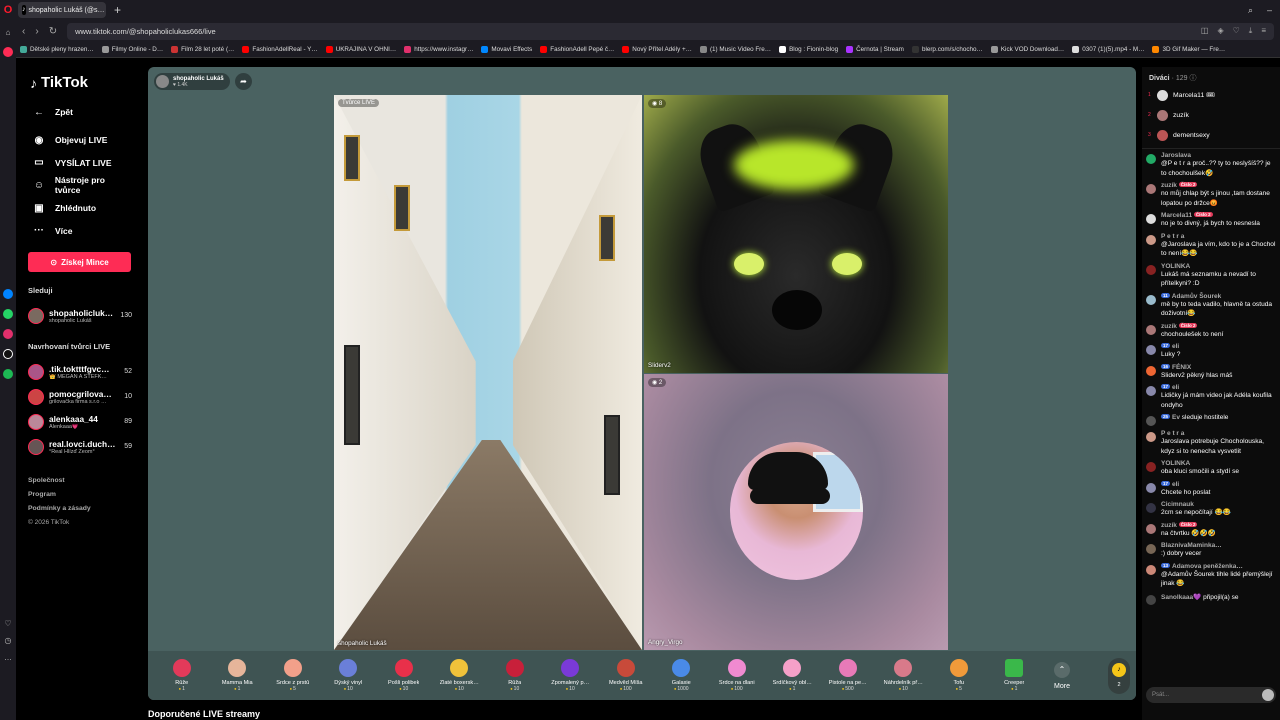 This screenshot has width=1280, height=720. What do you see at coordinates (8, 334) in the screenshot?
I see `instagram-icon` at bounding box center [8, 334].